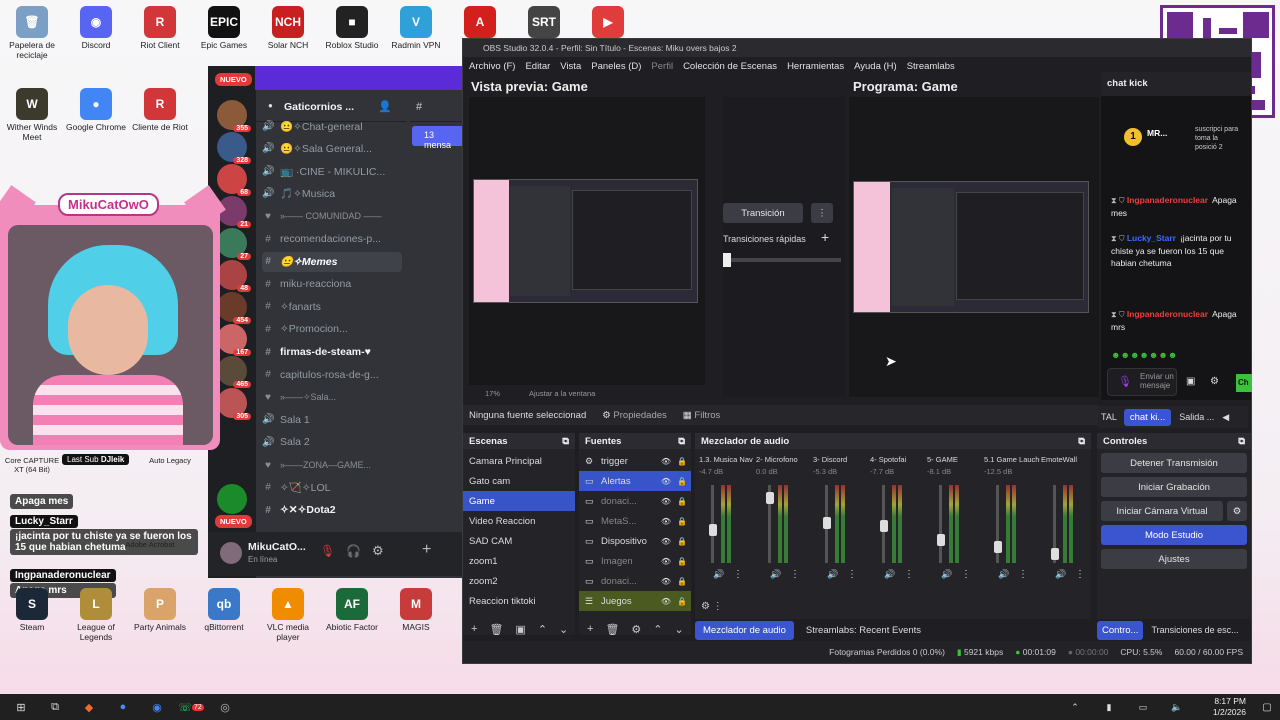 The image size is (1280, 720). I want to click on server-icon: 167, so click(234, 340).